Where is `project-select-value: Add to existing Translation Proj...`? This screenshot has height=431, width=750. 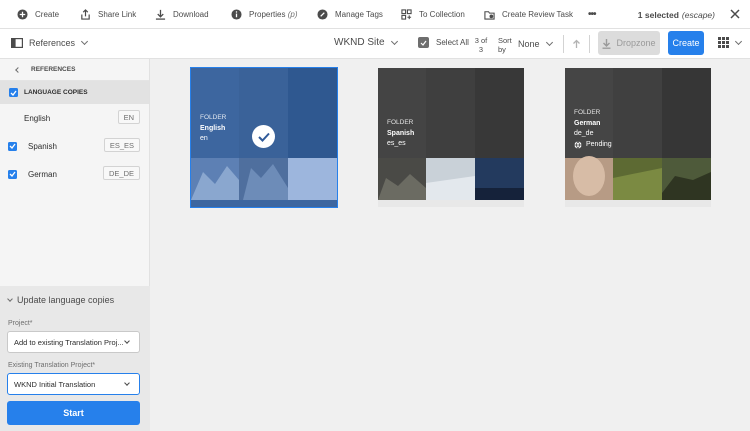 project-select-value: Add to existing Translation Proj... is located at coordinates (69, 342).